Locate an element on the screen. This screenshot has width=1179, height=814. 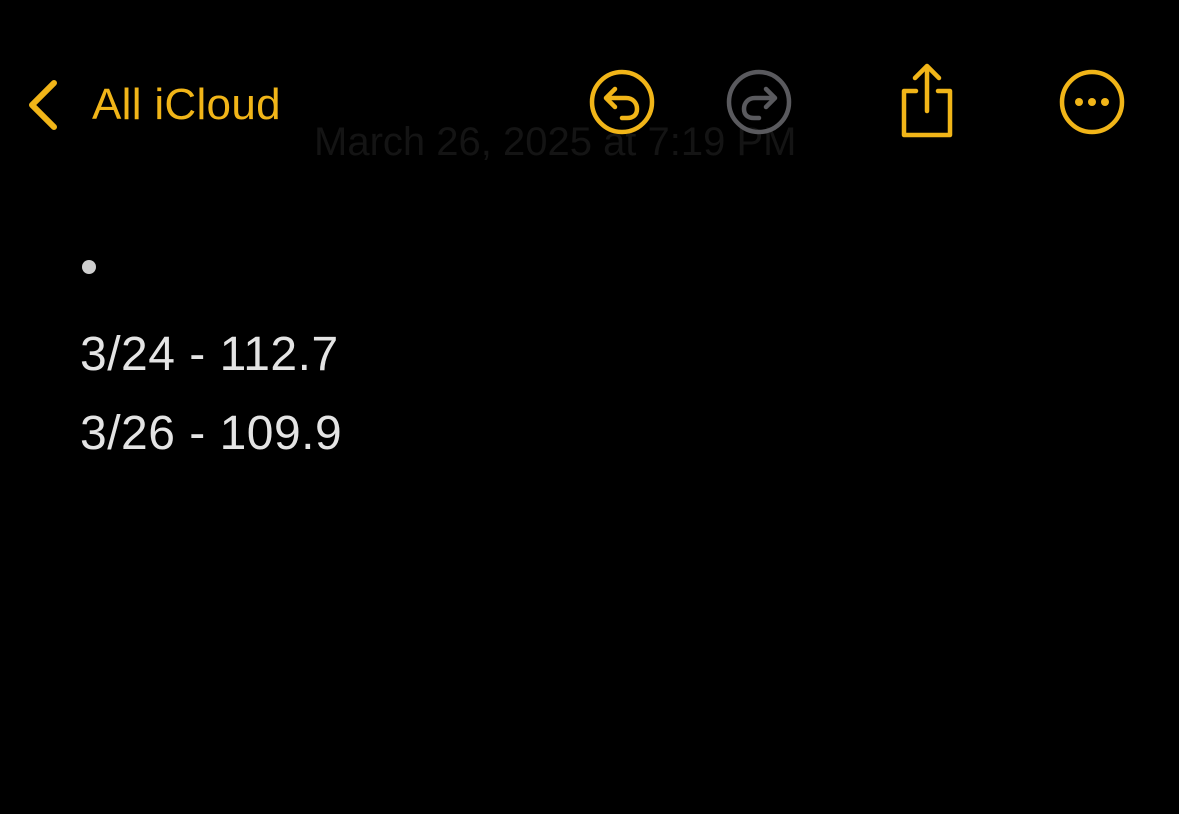
chevron-left-icon is located at coordinates (46, 105).